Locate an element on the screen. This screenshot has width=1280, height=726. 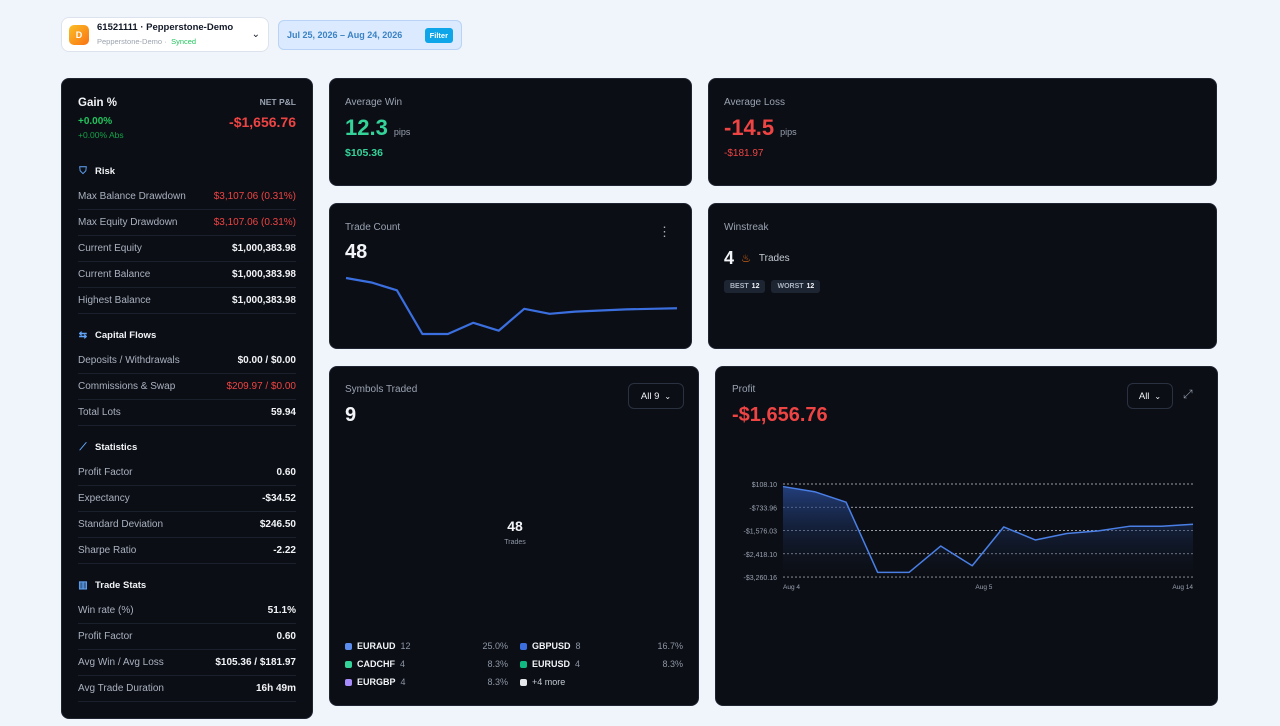
winstreak-card: Winstreak 4 ♨ Trades BEST 12 WORST 12 is located at coordinates (962, 276).